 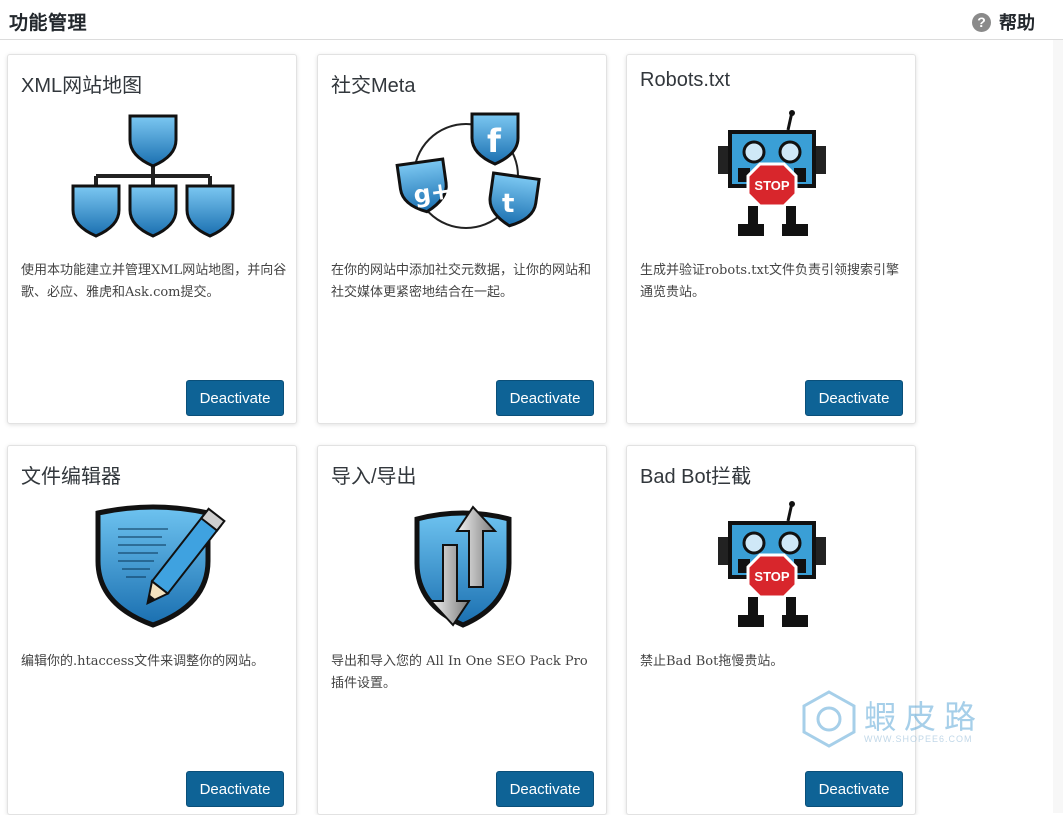 I want to click on svg-text: f, so click(x=494, y=141).